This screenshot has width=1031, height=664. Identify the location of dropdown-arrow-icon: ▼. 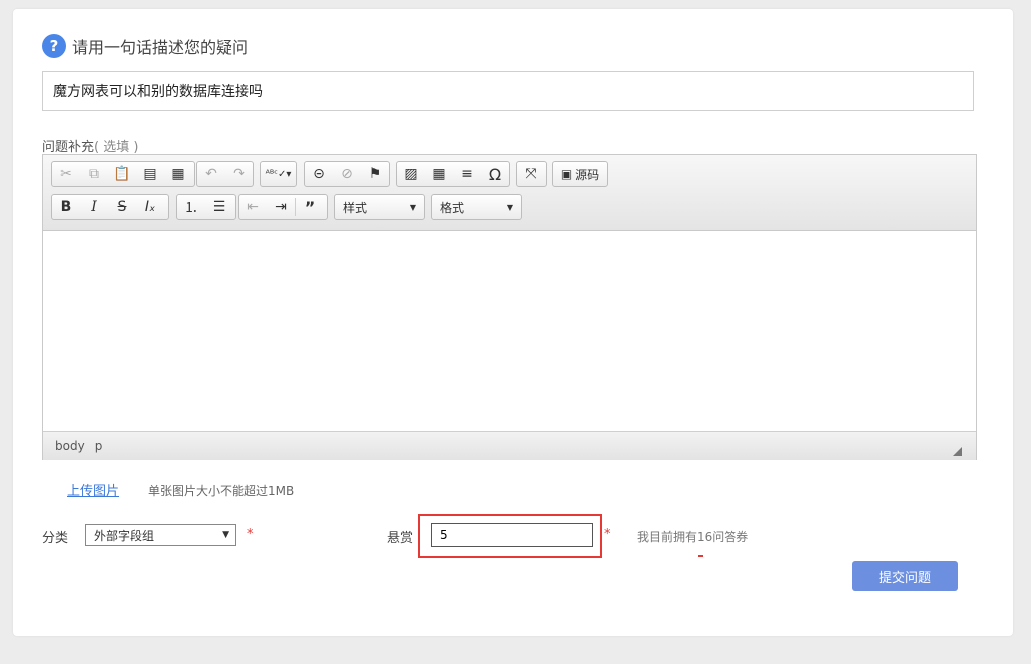
(225, 535).